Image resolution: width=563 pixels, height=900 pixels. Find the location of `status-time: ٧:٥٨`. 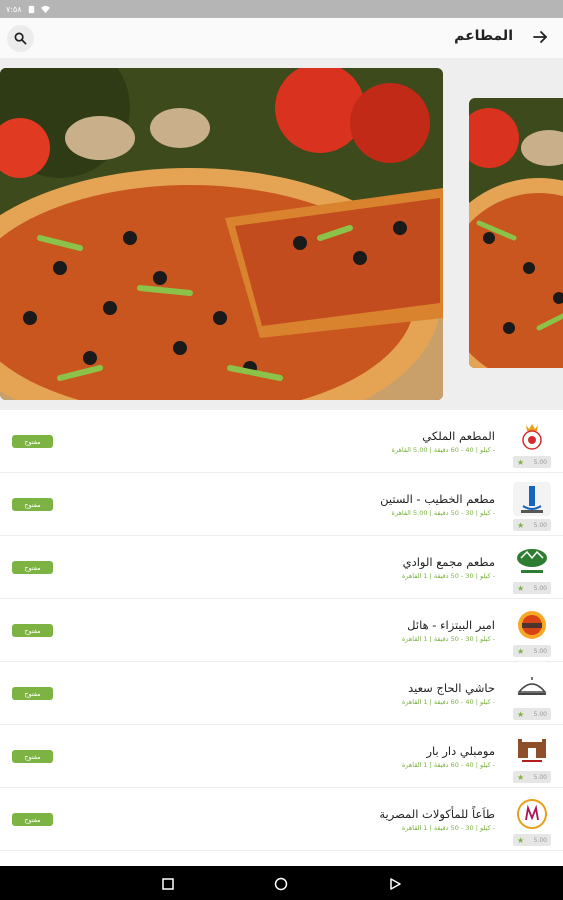

status-time: ٧:٥٨ is located at coordinates (14, 9).